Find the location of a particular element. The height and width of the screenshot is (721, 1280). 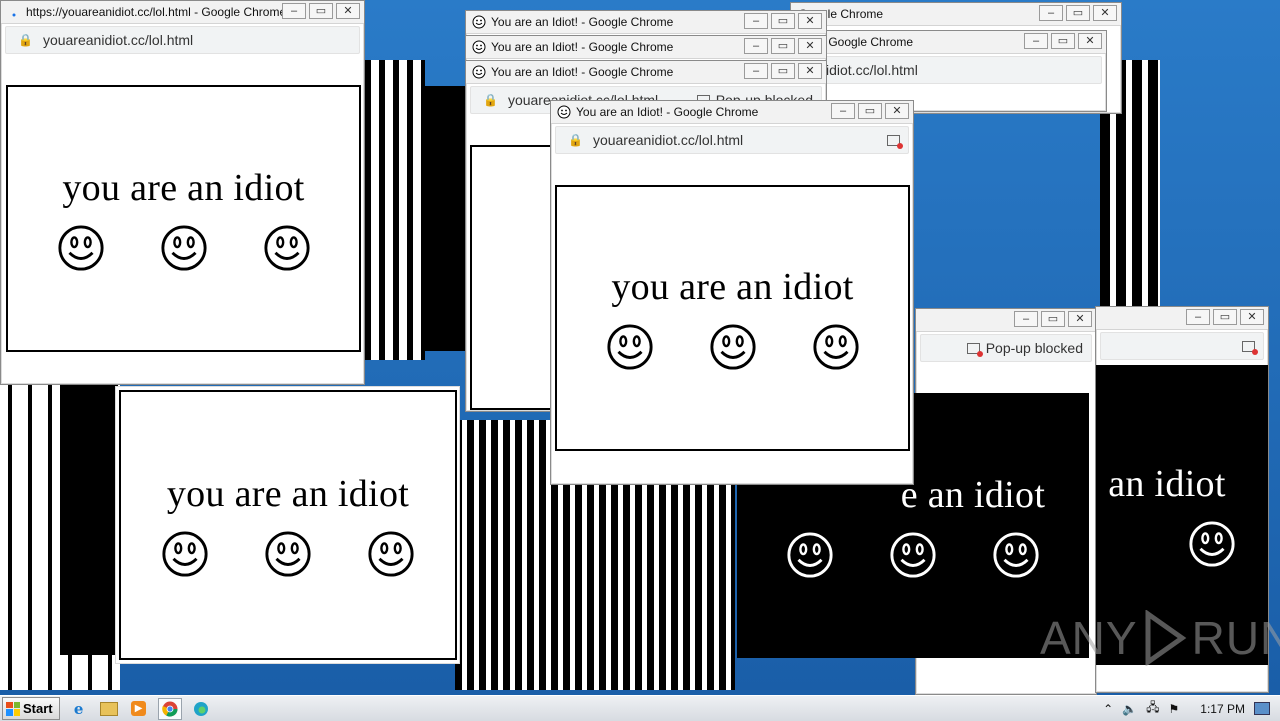

internet-explorer-icon: e is located at coordinates (79, 709).